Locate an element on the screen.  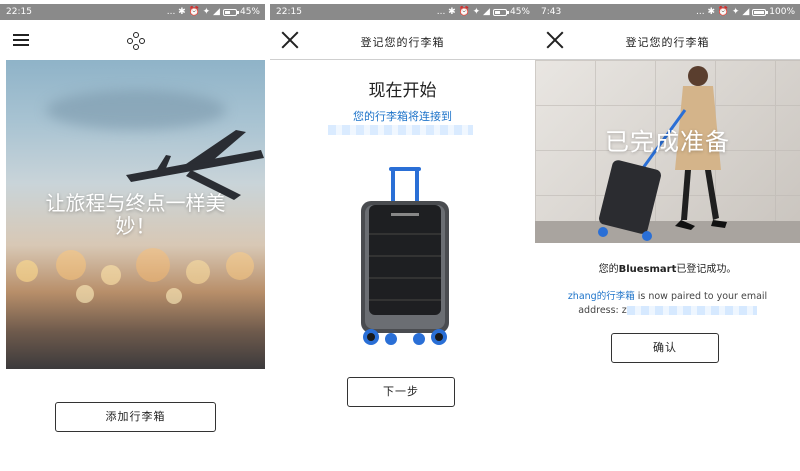
luggage-owner-name: zhang的行李箱 is located at coordinates (601, 296).